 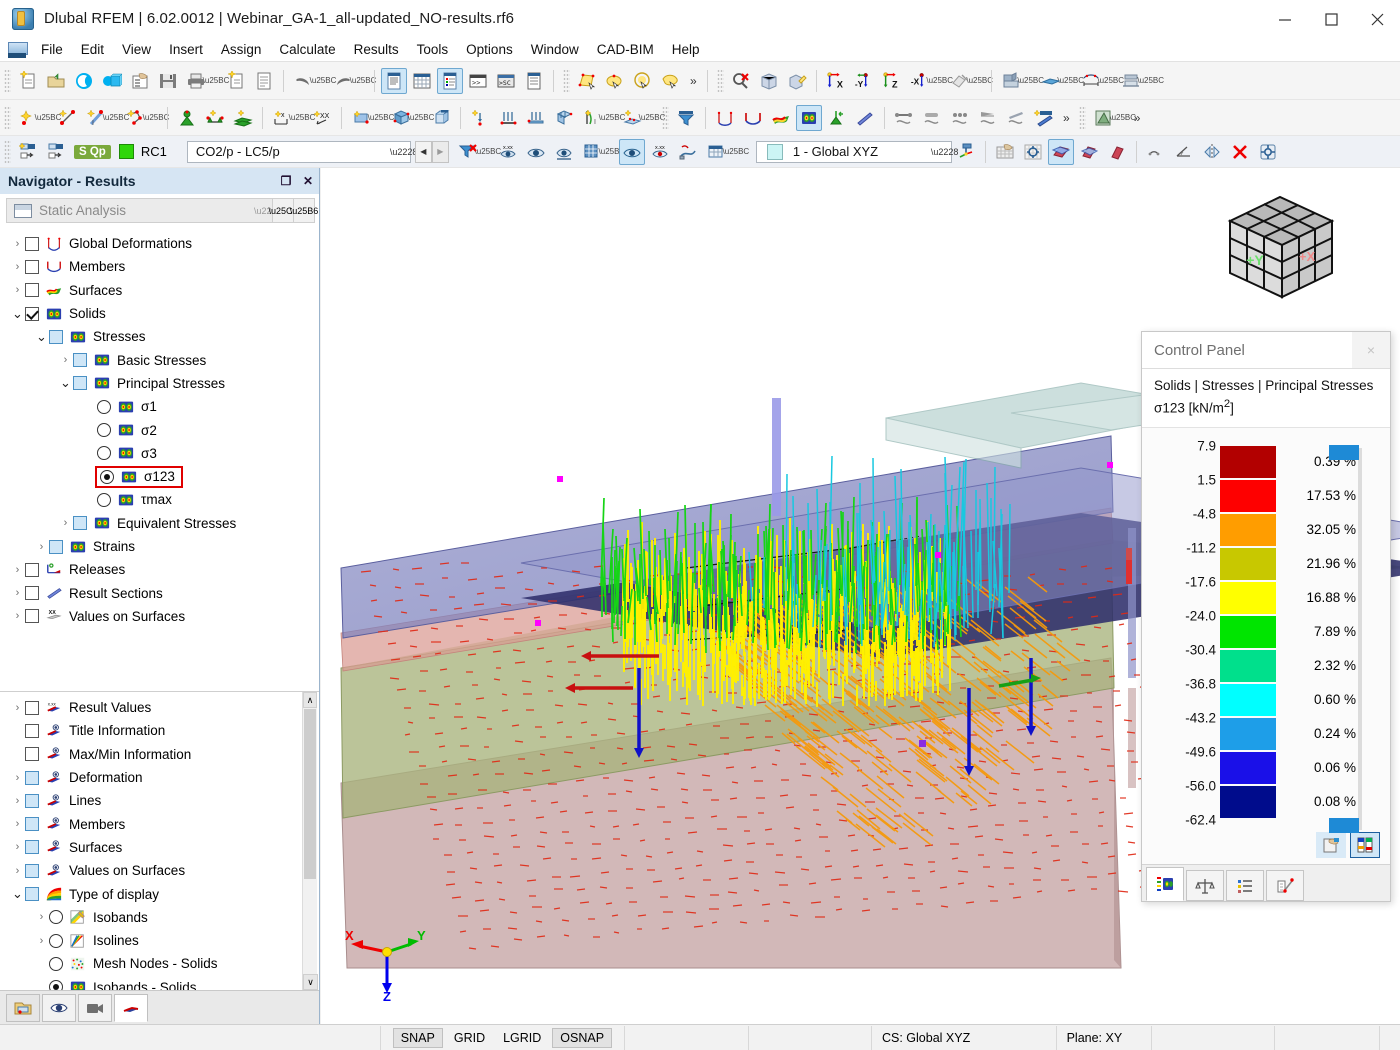 I want to click on navigator-restore-icon: ❐, so click(x=286, y=181).